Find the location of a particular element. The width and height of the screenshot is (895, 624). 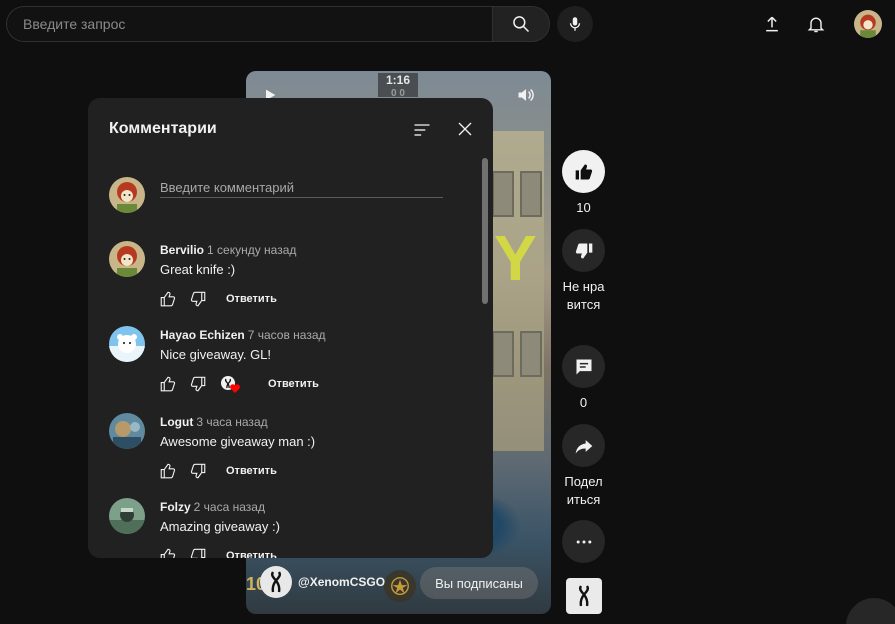

comment-time: 2 часа назад is located at coordinates (229, 507).